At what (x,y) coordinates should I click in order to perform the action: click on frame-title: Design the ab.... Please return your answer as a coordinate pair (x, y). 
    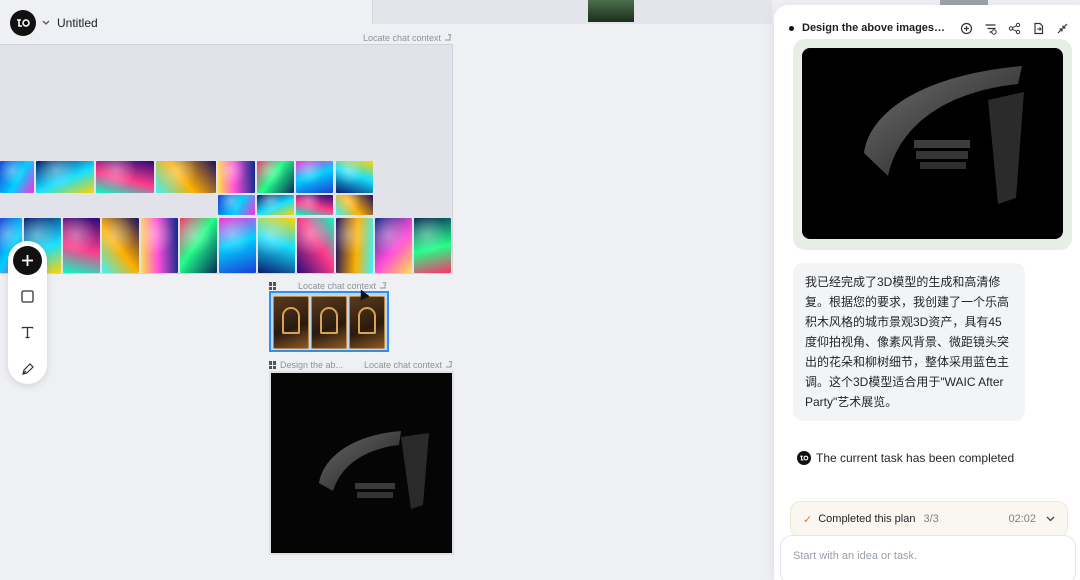
    Looking at the image, I should click on (312, 365).